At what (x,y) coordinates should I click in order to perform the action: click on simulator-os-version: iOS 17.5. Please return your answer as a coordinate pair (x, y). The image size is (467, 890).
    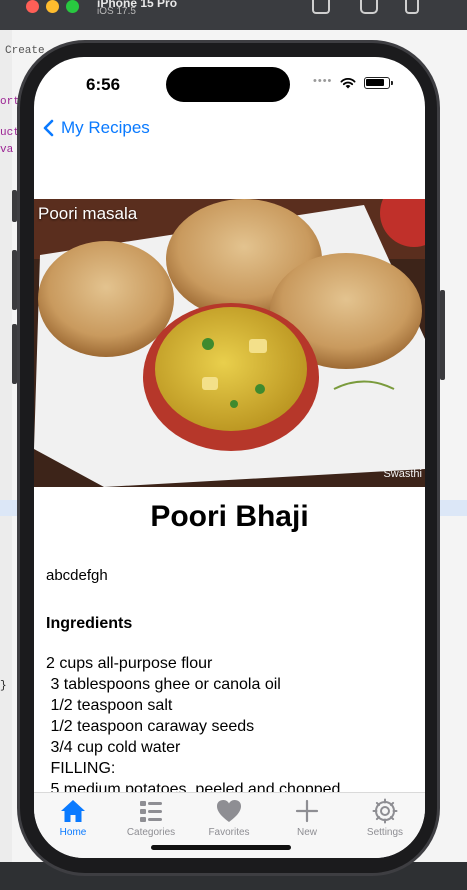
    Looking at the image, I should click on (116, 11).